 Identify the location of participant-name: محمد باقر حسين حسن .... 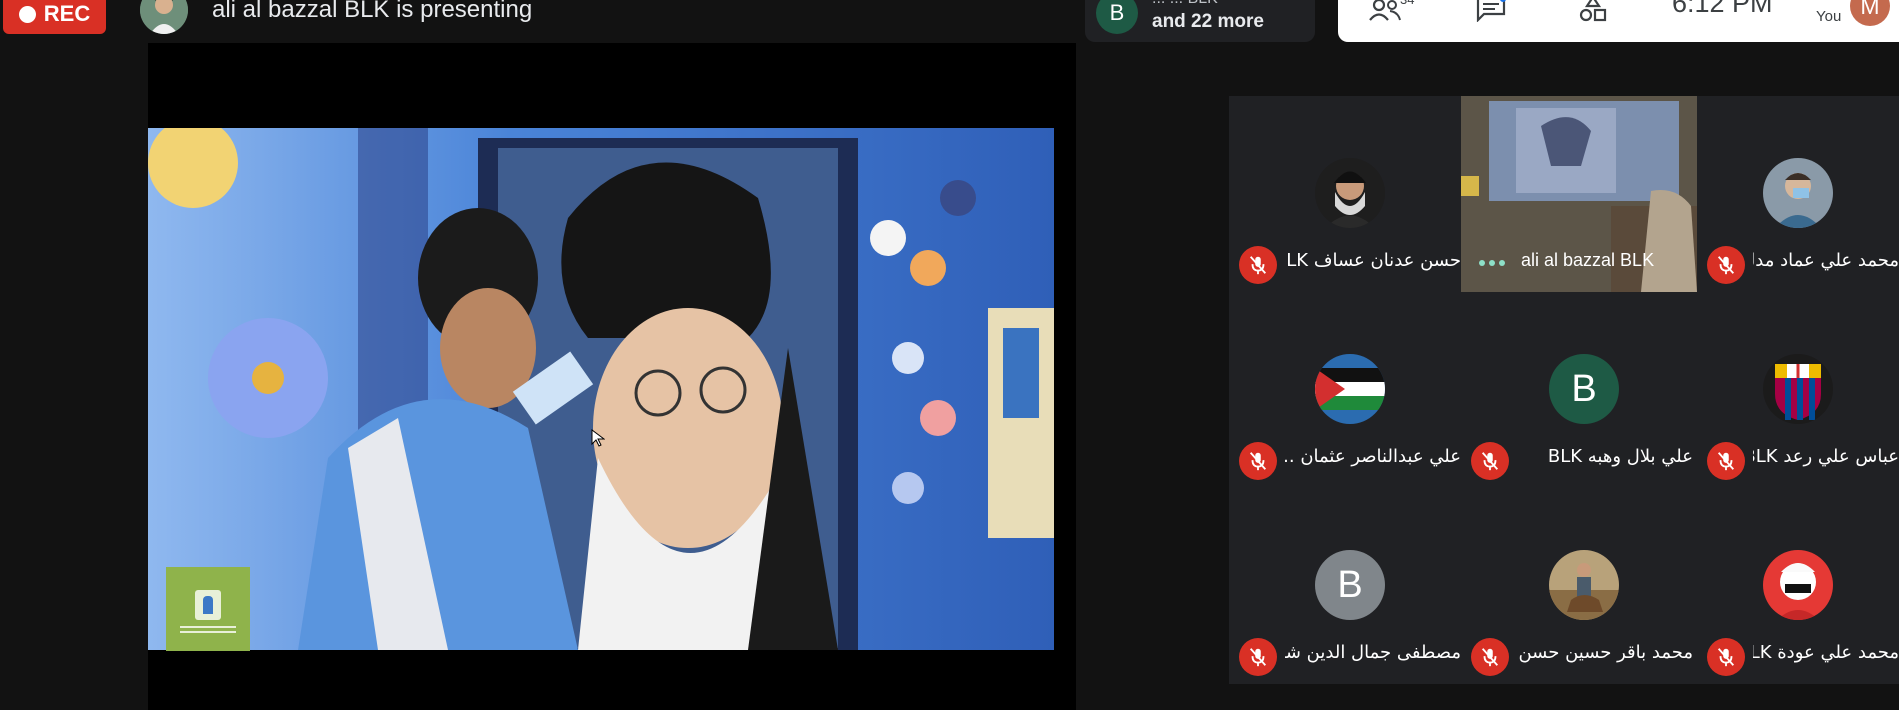
(1605, 652).